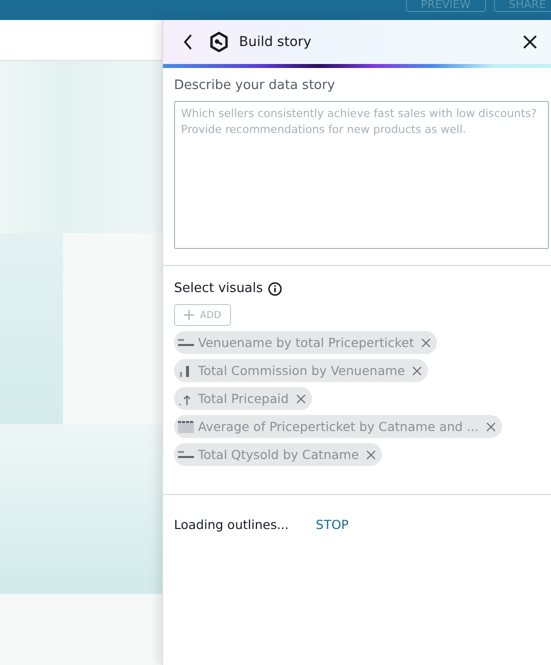 This screenshot has height=665, width=551. Describe the element at coordinates (219, 42) in the screenshot. I see `hexagon-icon` at that location.